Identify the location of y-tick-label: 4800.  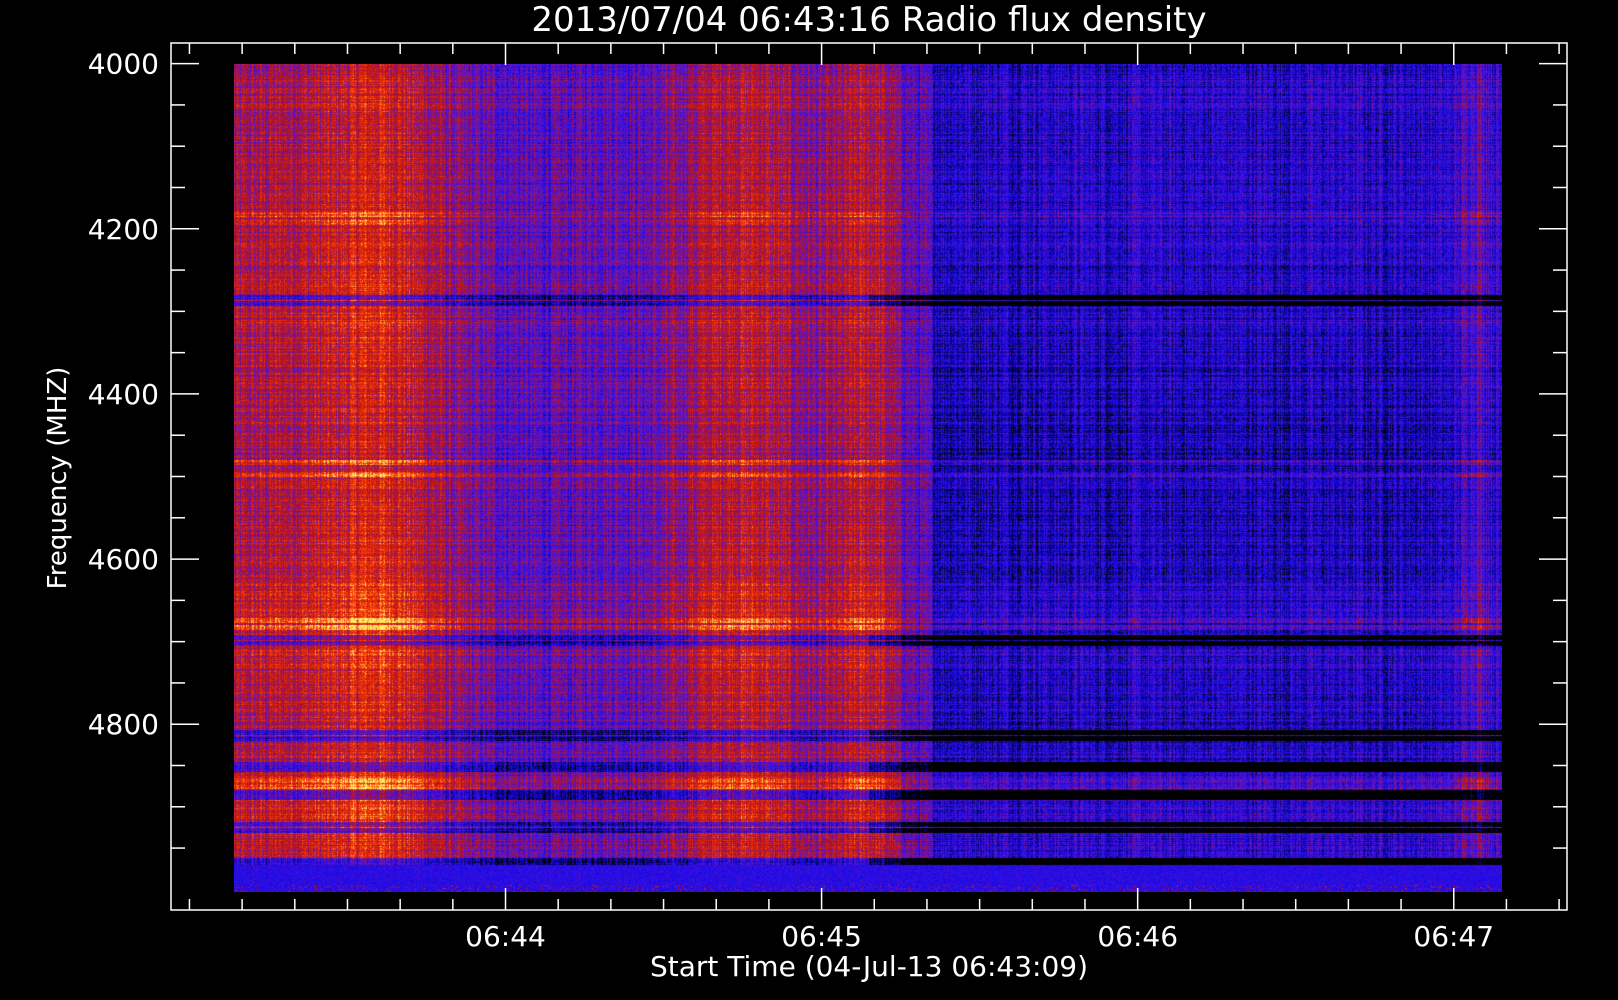
(123, 724).